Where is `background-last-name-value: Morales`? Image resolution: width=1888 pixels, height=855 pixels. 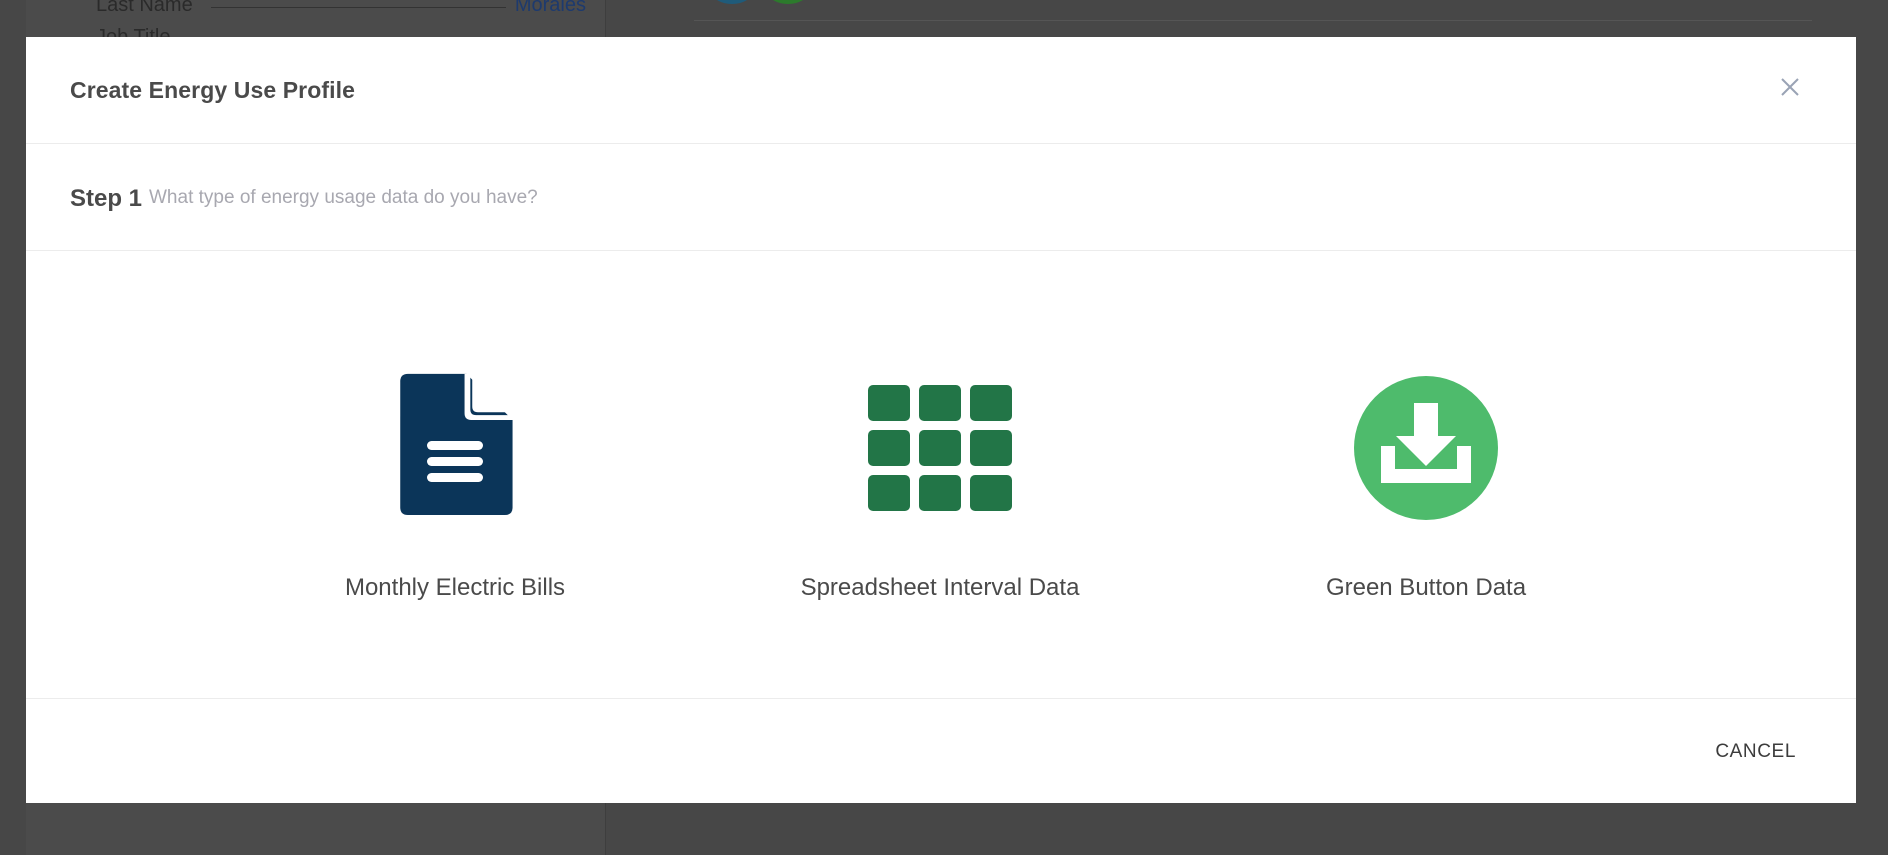 background-last-name-value: Morales is located at coordinates (550, 8).